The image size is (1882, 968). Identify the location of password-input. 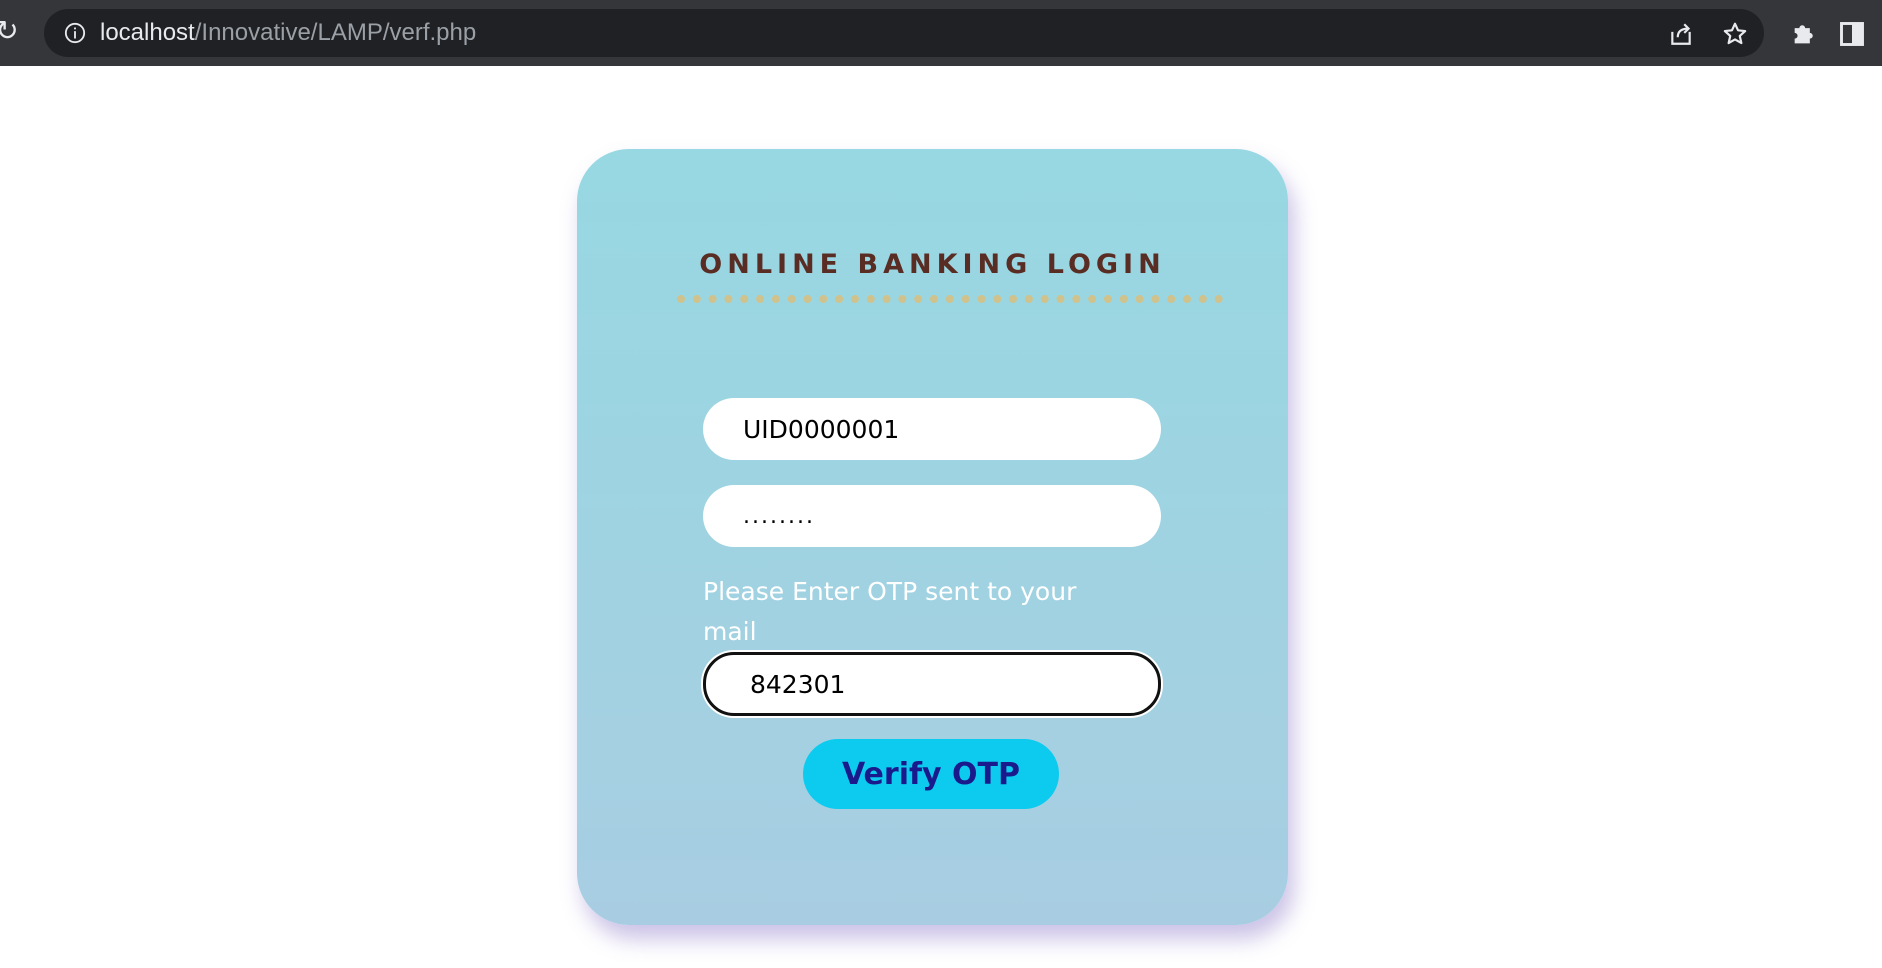
(932, 516).